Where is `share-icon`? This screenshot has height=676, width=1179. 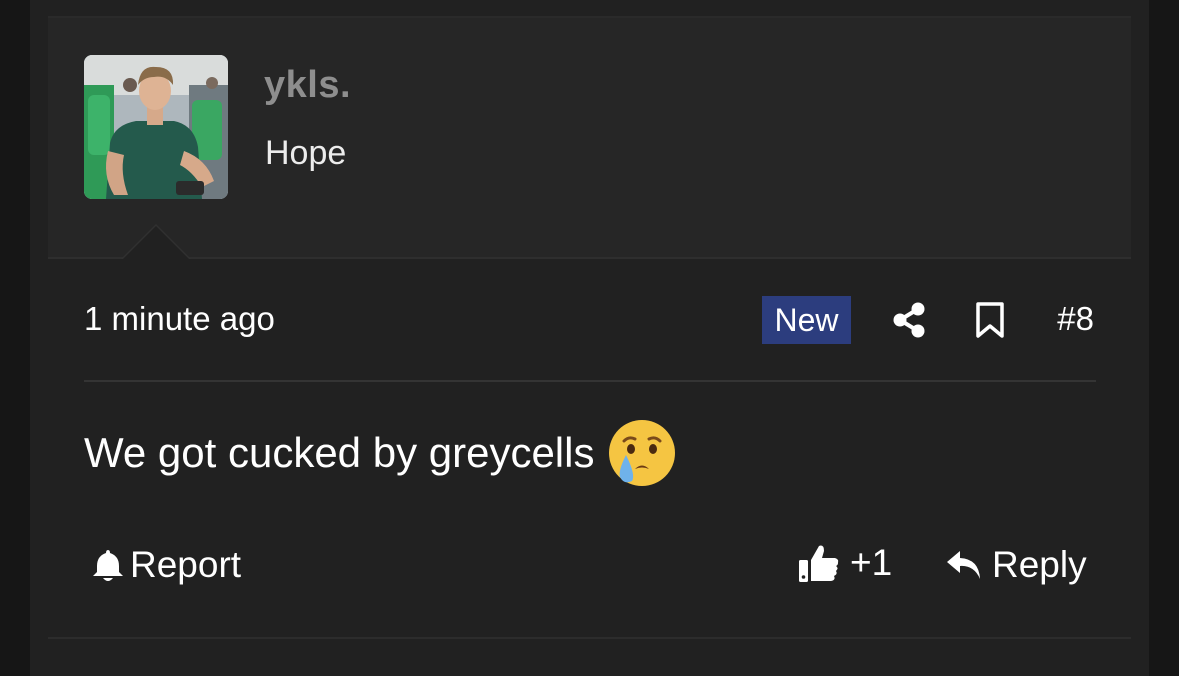
share-icon is located at coordinates (909, 320).